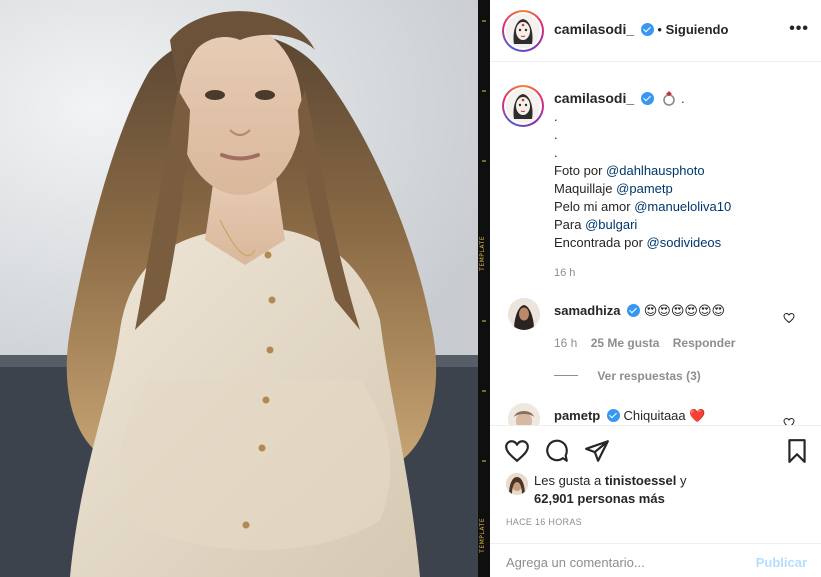 The width and height of the screenshot is (821, 577). Describe the element at coordinates (638, 242) in the screenshot. I see `caption-credit: Encontrada por @sodivideos` at that location.